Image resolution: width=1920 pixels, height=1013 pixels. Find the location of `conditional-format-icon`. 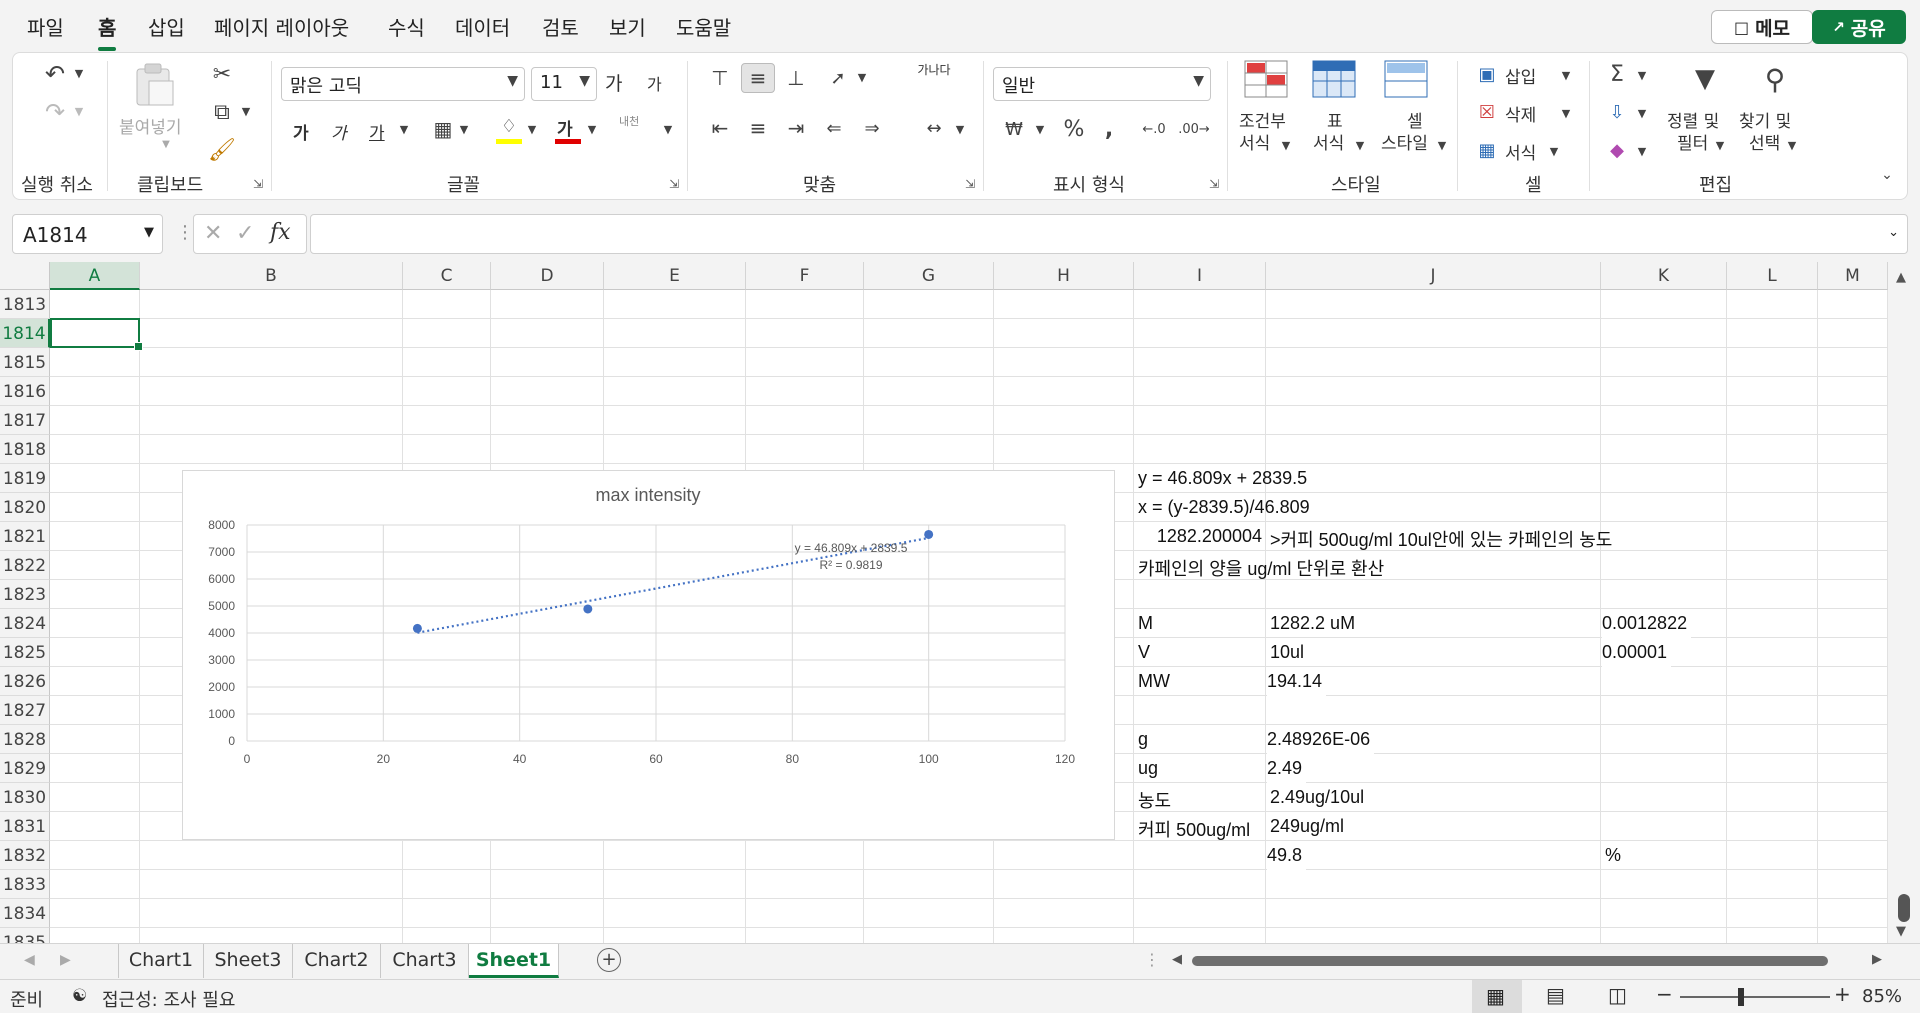

conditional-format-icon is located at coordinates (1266, 79).